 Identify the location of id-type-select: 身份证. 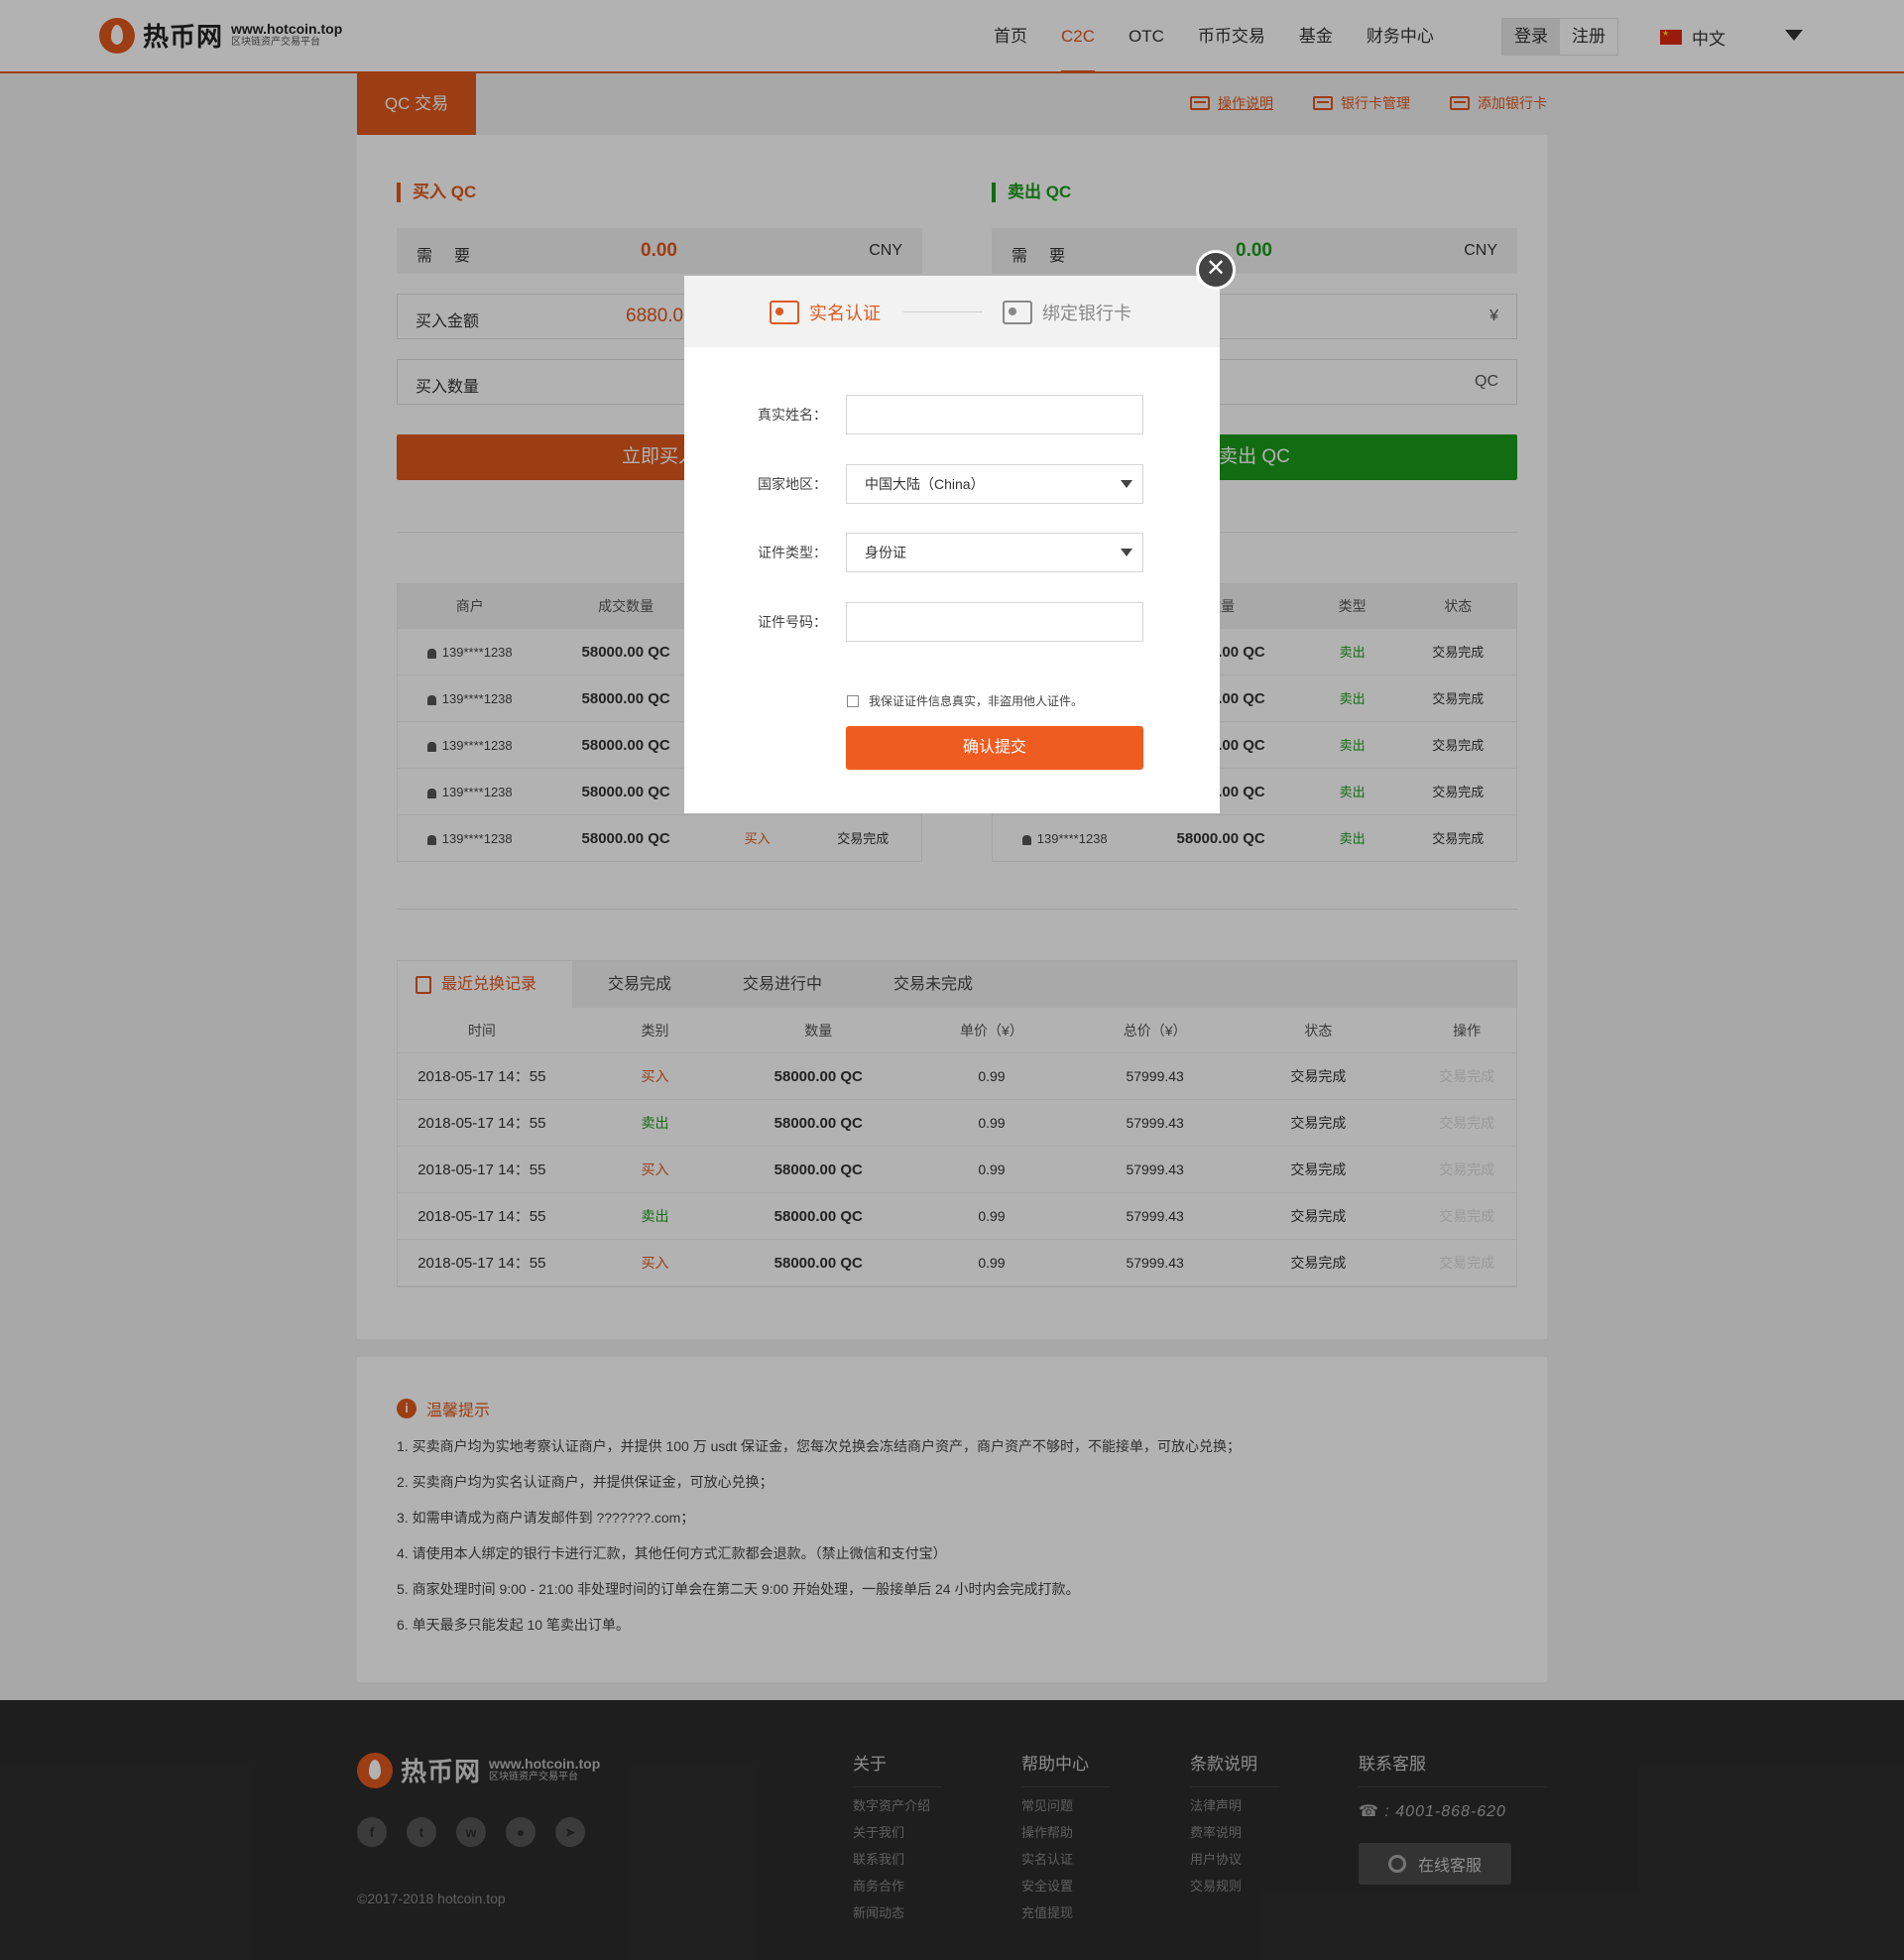
(994, 552).